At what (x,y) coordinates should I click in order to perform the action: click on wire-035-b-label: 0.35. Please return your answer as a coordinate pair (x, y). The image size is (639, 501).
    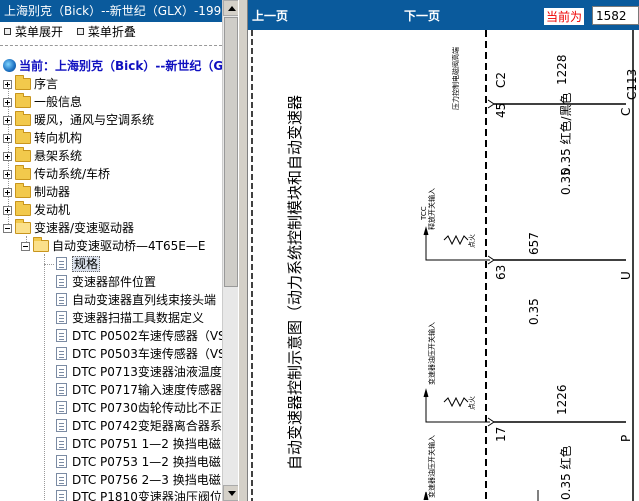
    Looking at the image, I should click on (566, 181).